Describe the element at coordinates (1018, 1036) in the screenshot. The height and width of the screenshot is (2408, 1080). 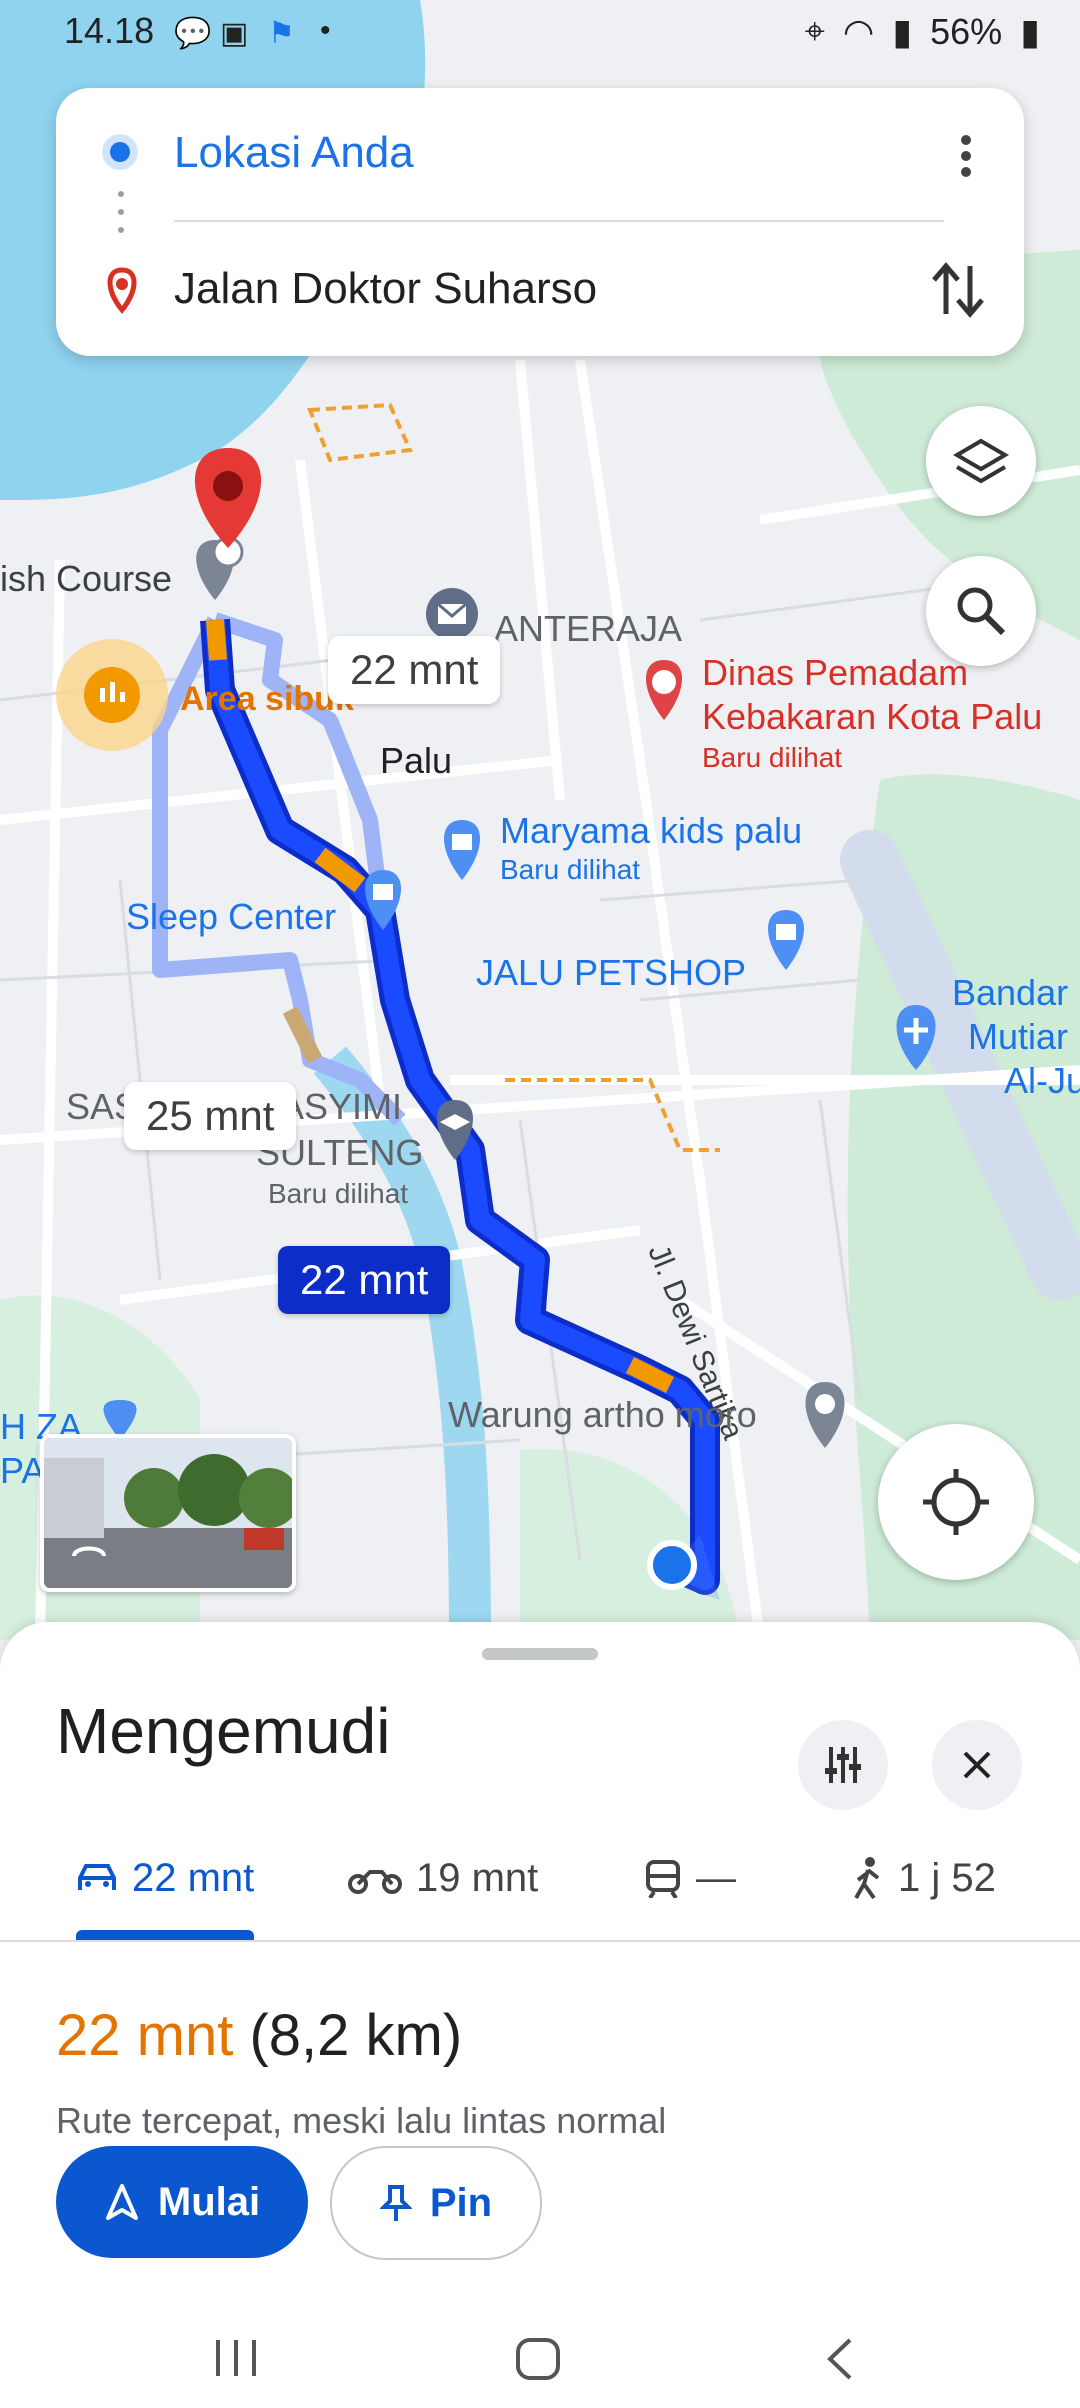
I see `map-label: Mutiar` at that location.